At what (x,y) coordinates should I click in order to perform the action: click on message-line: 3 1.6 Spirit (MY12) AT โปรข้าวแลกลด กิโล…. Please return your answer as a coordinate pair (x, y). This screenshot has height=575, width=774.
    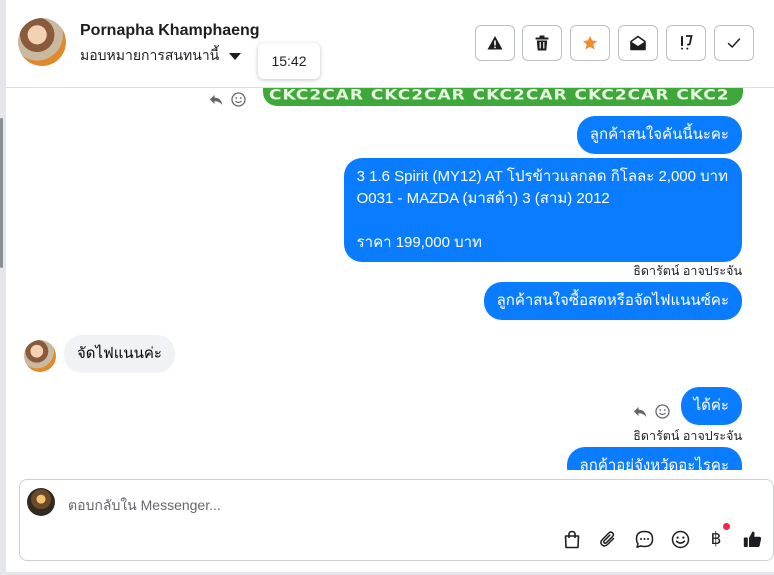
    Looking at the image, I should click on (542, 176).